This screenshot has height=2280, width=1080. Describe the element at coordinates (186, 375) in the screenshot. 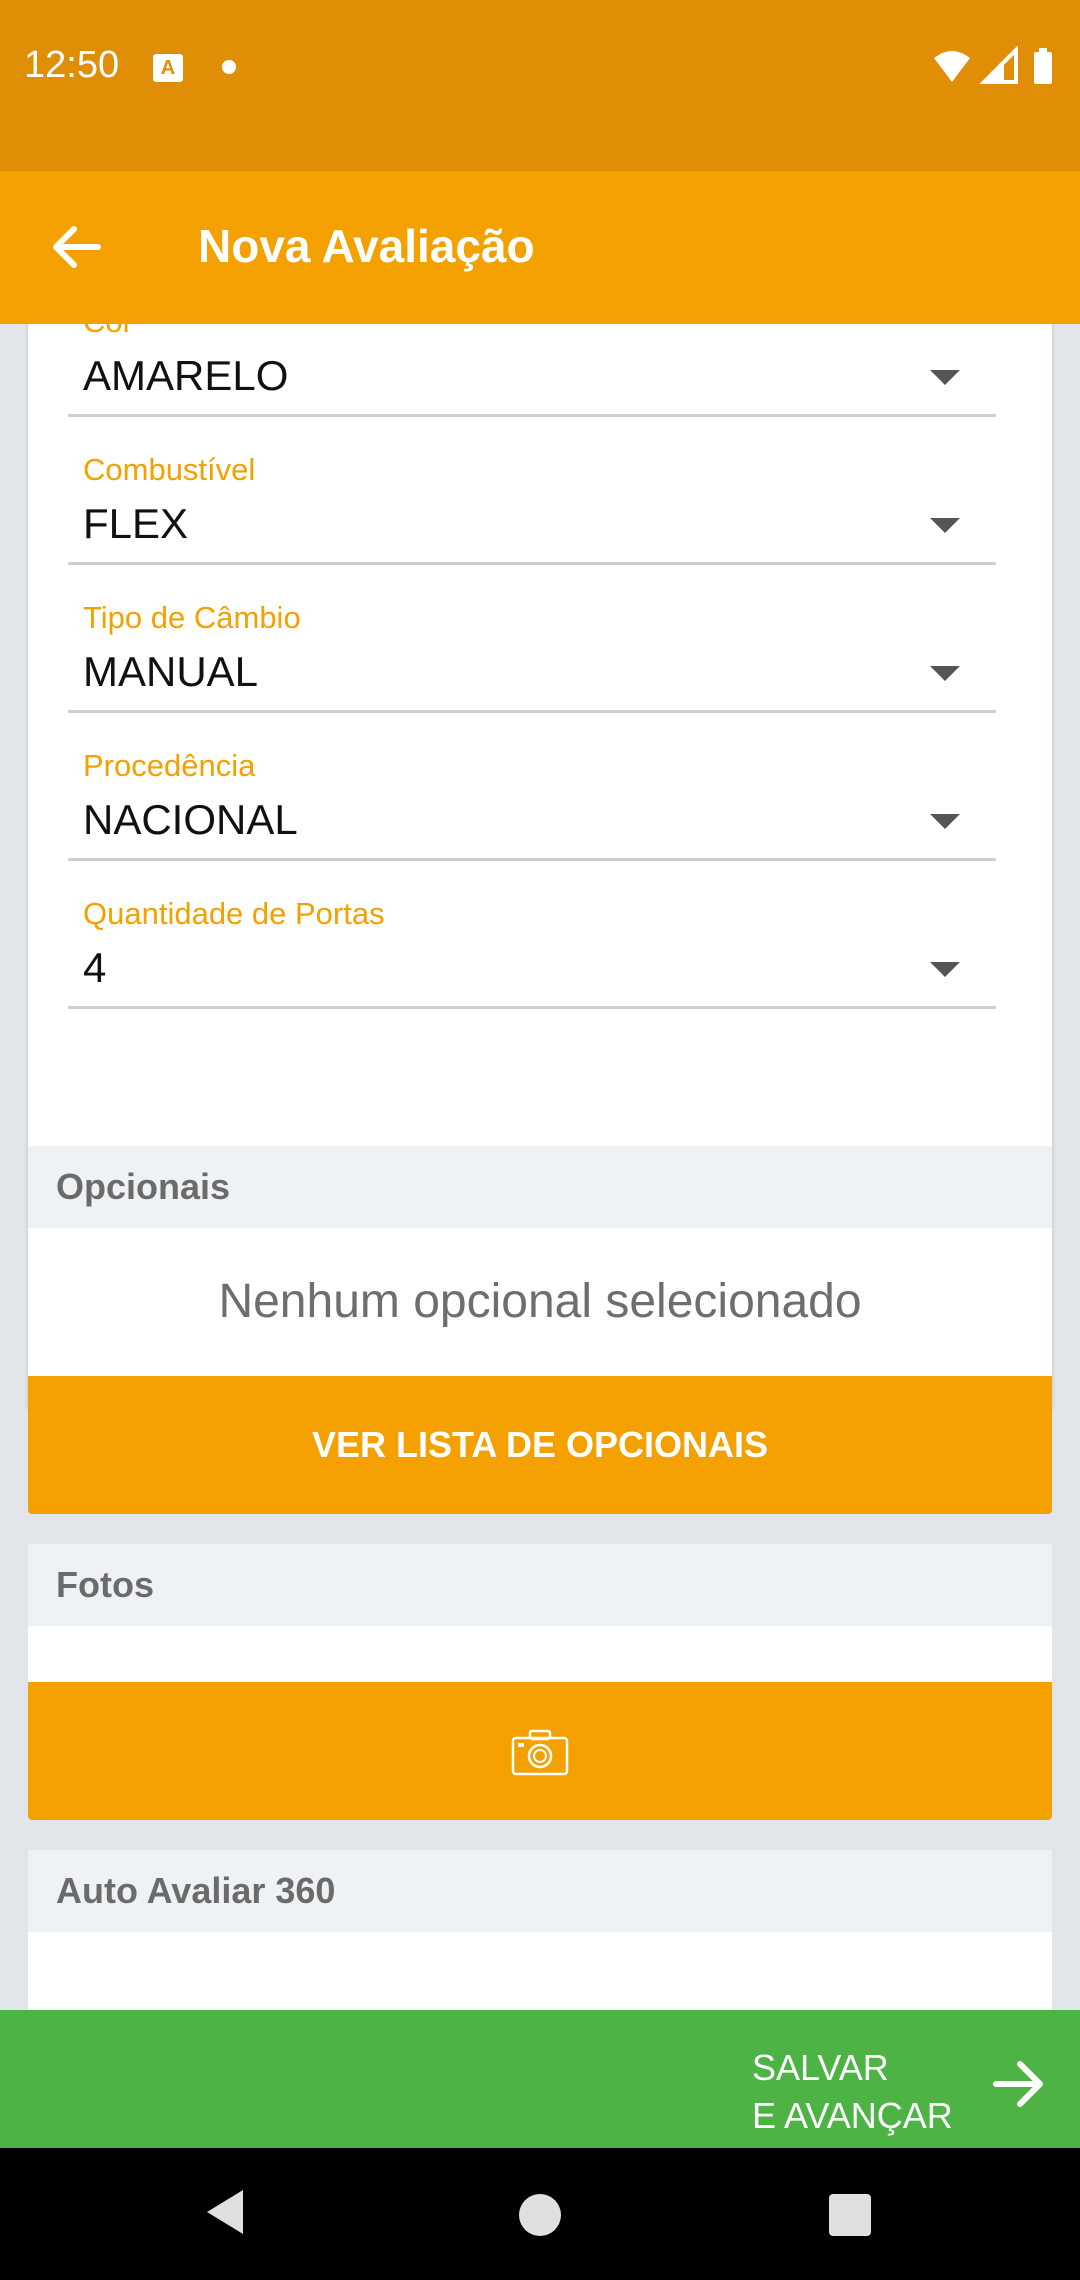

I see `field-value: AMARELO` at that location.